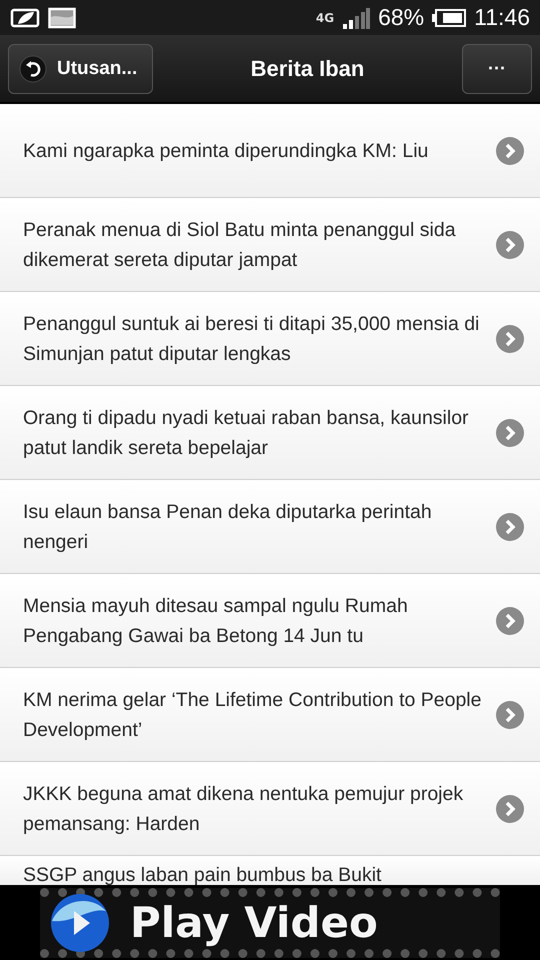  I want to click on news-title: Penanggul suntuk ai beresi ti ditapi 35,000 mensia di Simunjan patut diputar lengkas, so click(251, 339).